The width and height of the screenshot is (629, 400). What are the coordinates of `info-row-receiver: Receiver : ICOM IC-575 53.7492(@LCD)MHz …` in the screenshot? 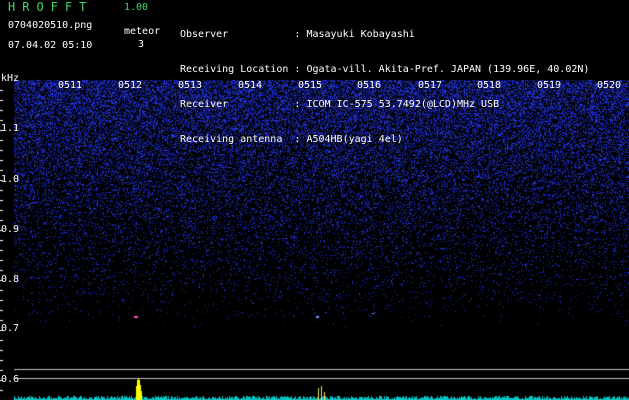 It's located at (340, 104).